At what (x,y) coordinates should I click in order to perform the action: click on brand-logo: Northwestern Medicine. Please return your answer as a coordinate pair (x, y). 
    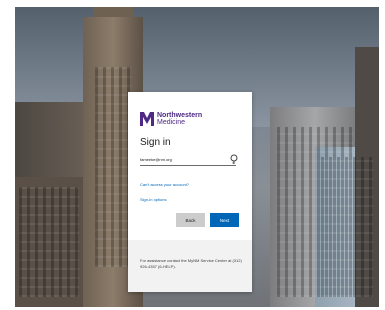
    Looking at the image, I should click on (171, 119).